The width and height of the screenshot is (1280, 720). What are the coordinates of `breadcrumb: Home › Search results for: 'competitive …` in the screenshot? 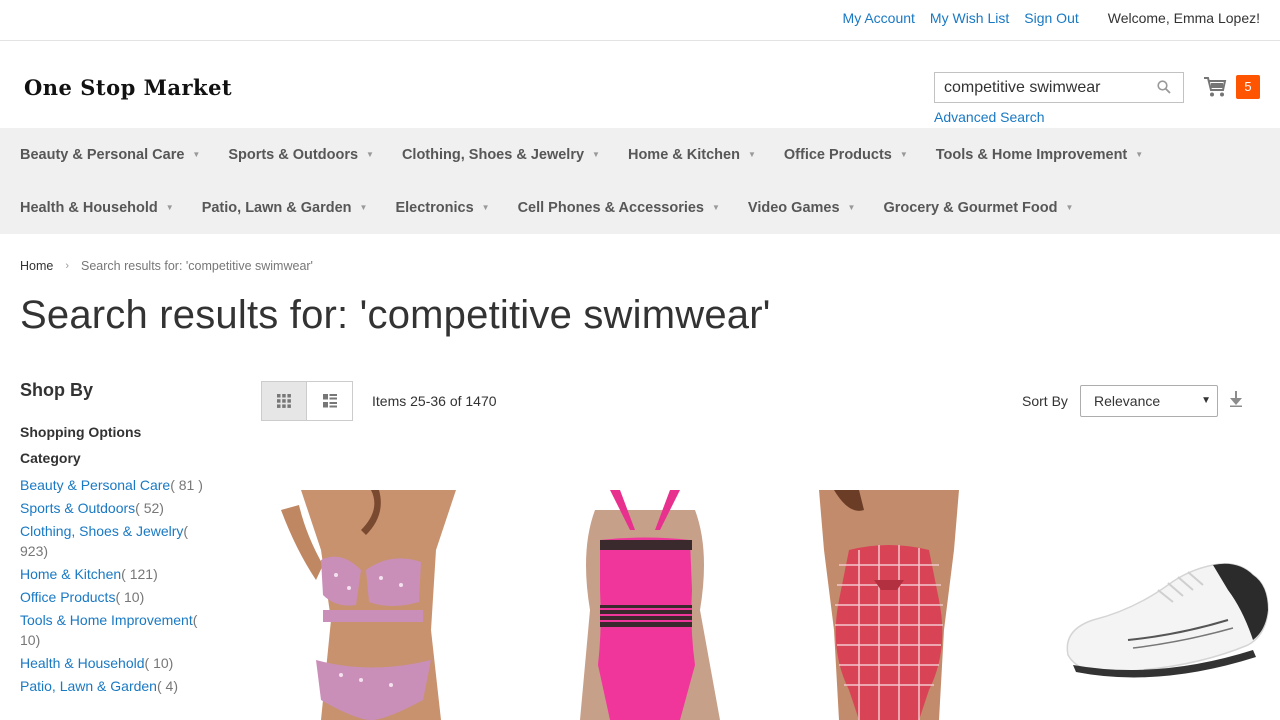 It's located at (166, 266).